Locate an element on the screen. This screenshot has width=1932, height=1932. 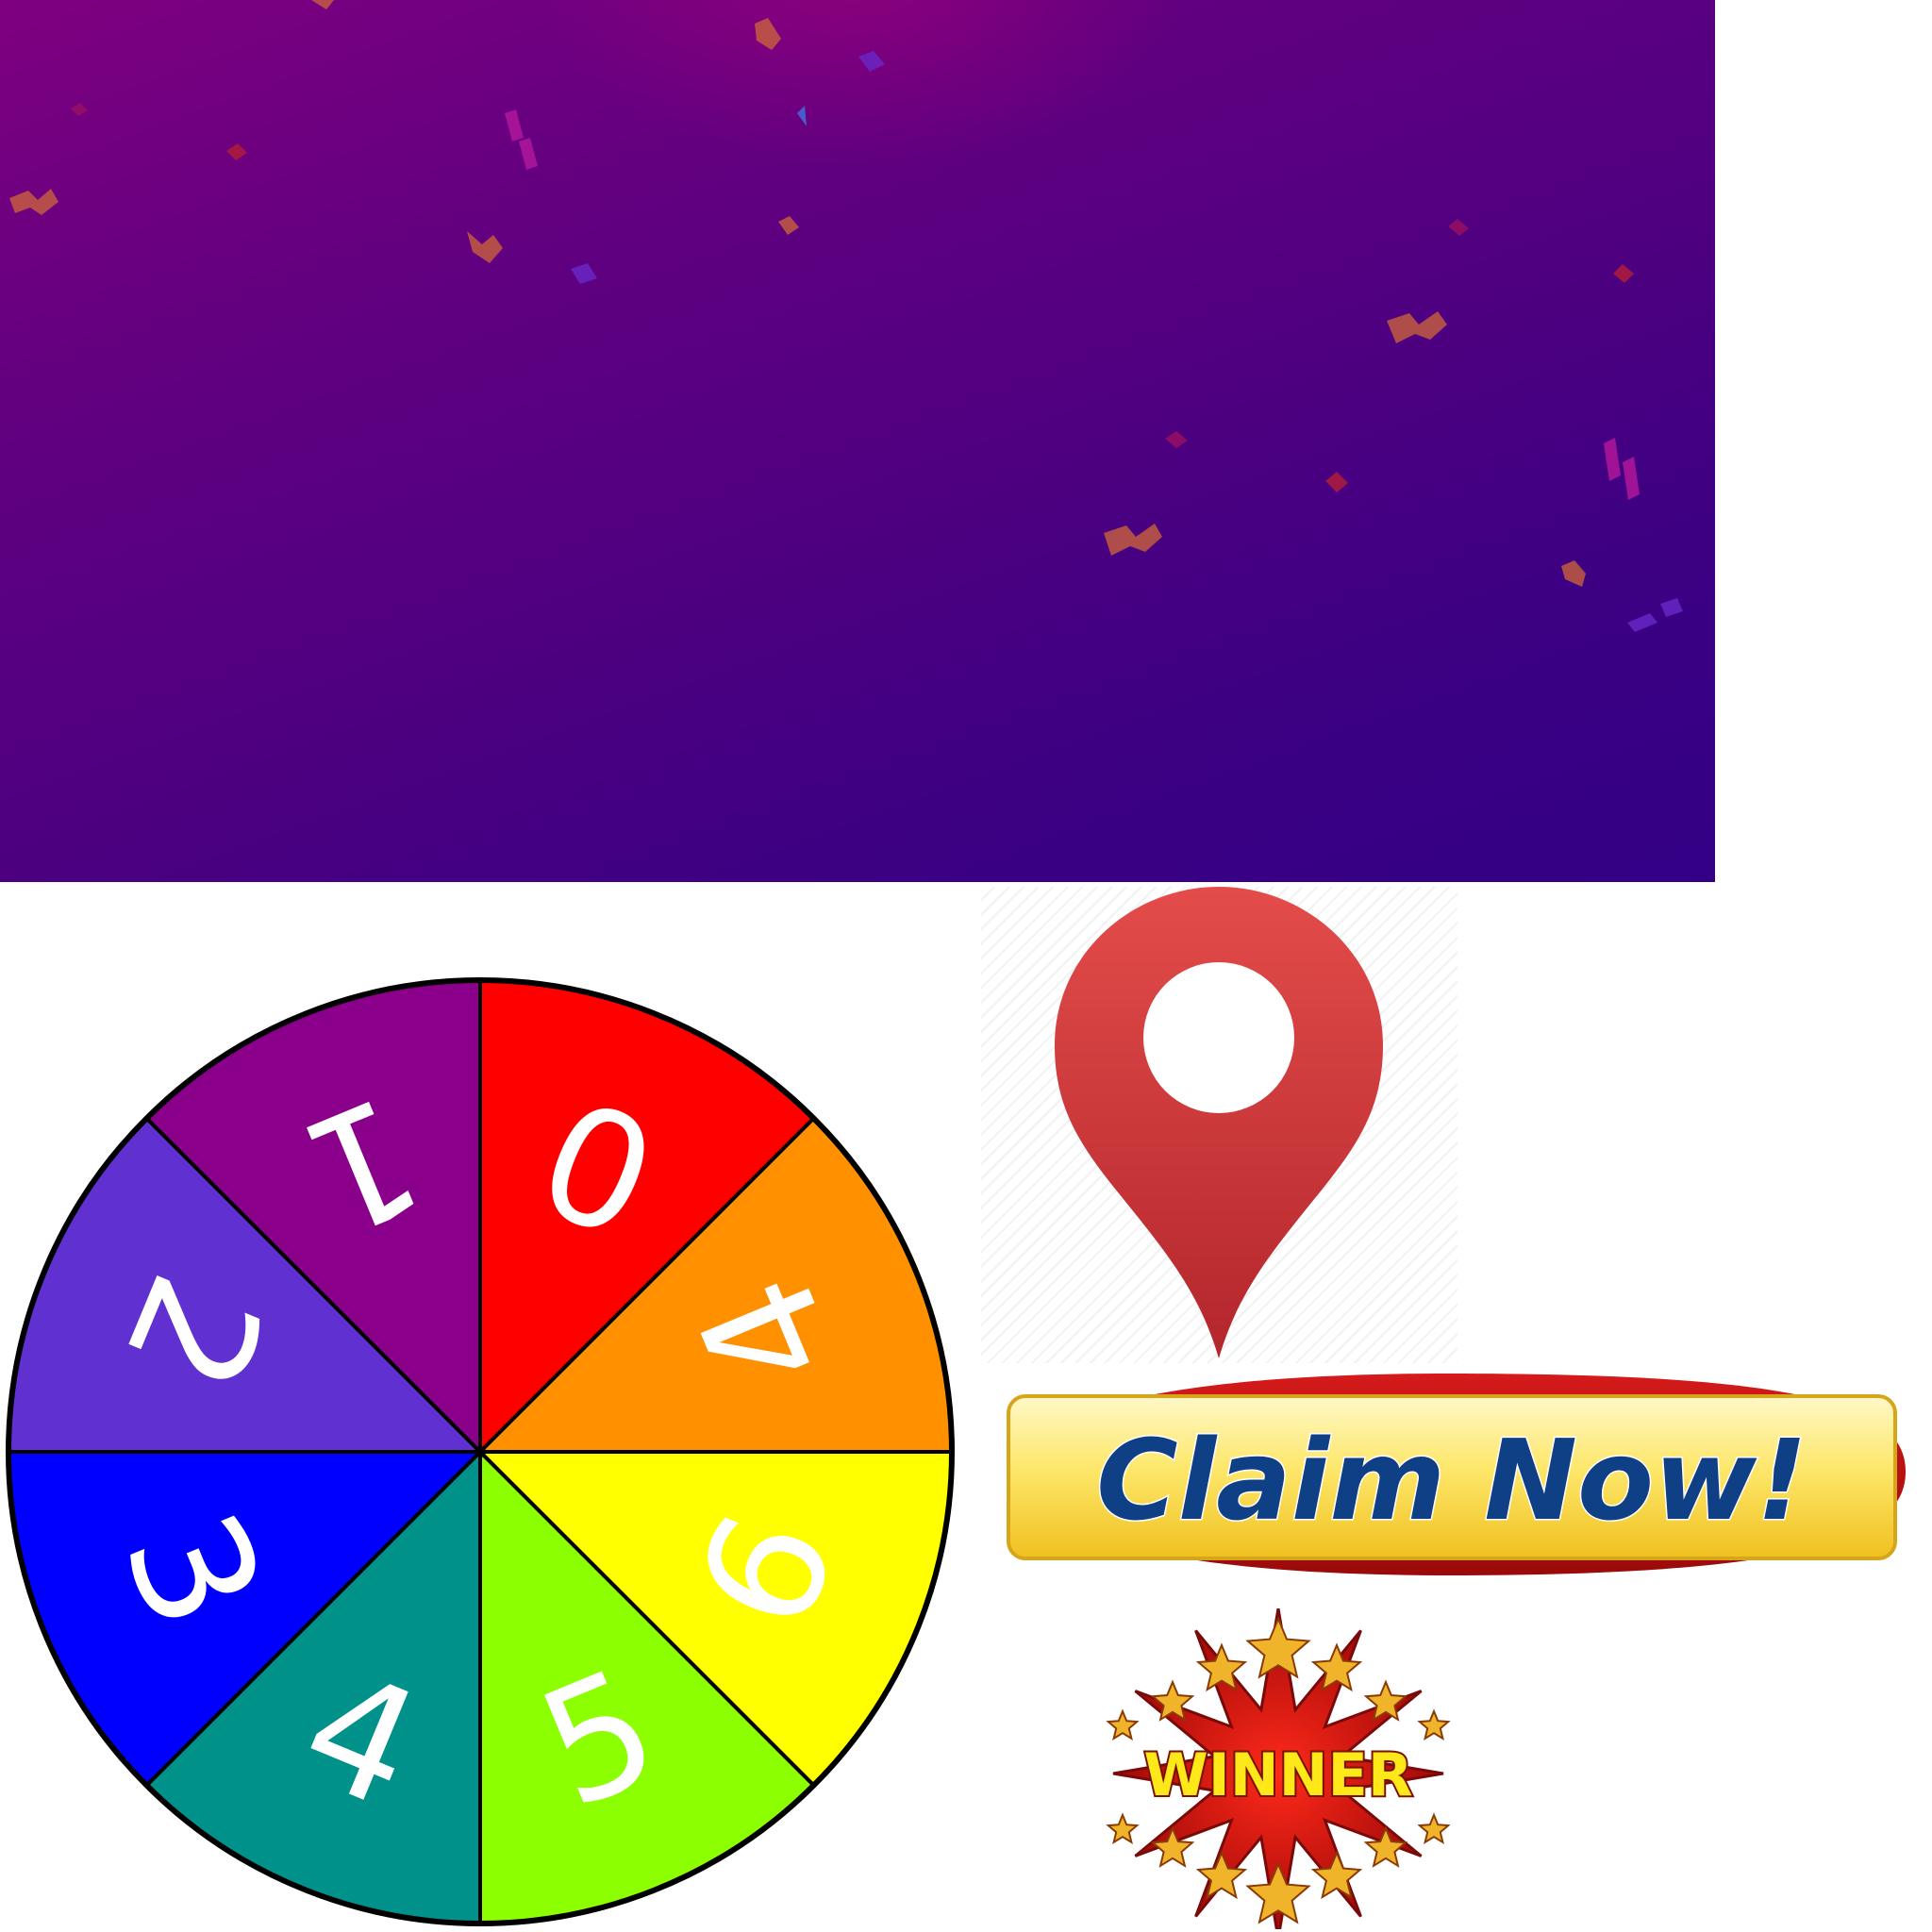
map-pin-panel is located at coordinates (1219, 1125).